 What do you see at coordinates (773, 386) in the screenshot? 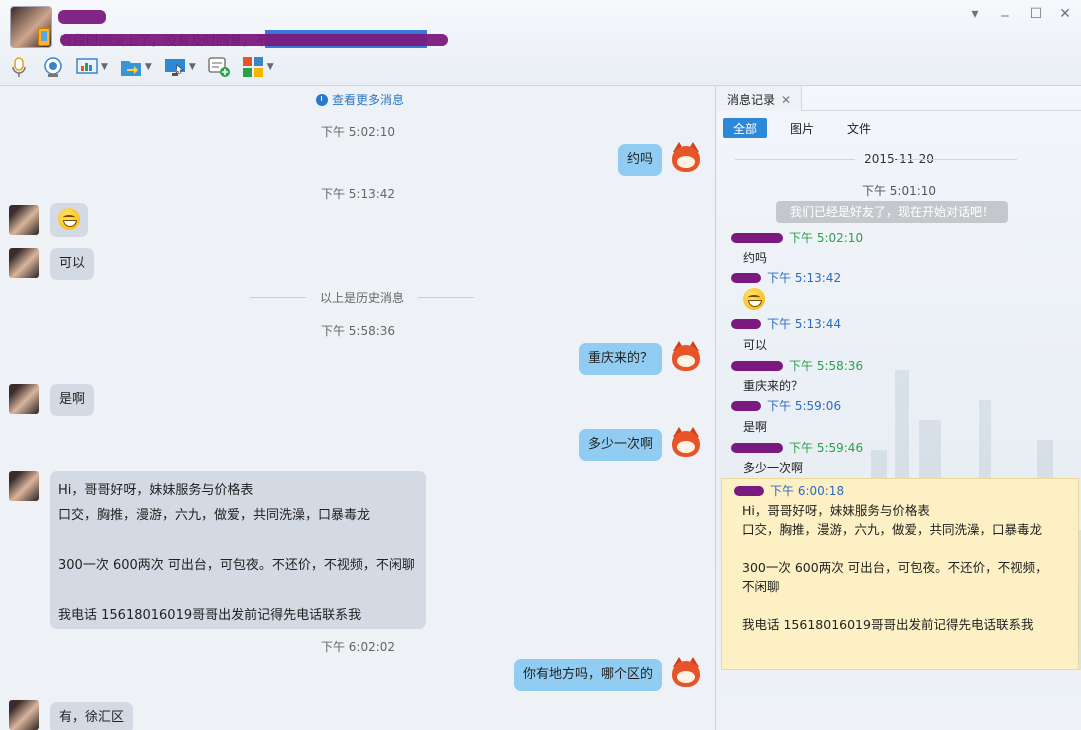
I see `history-message: 重庆来的？` at bounding box center [773, 386].